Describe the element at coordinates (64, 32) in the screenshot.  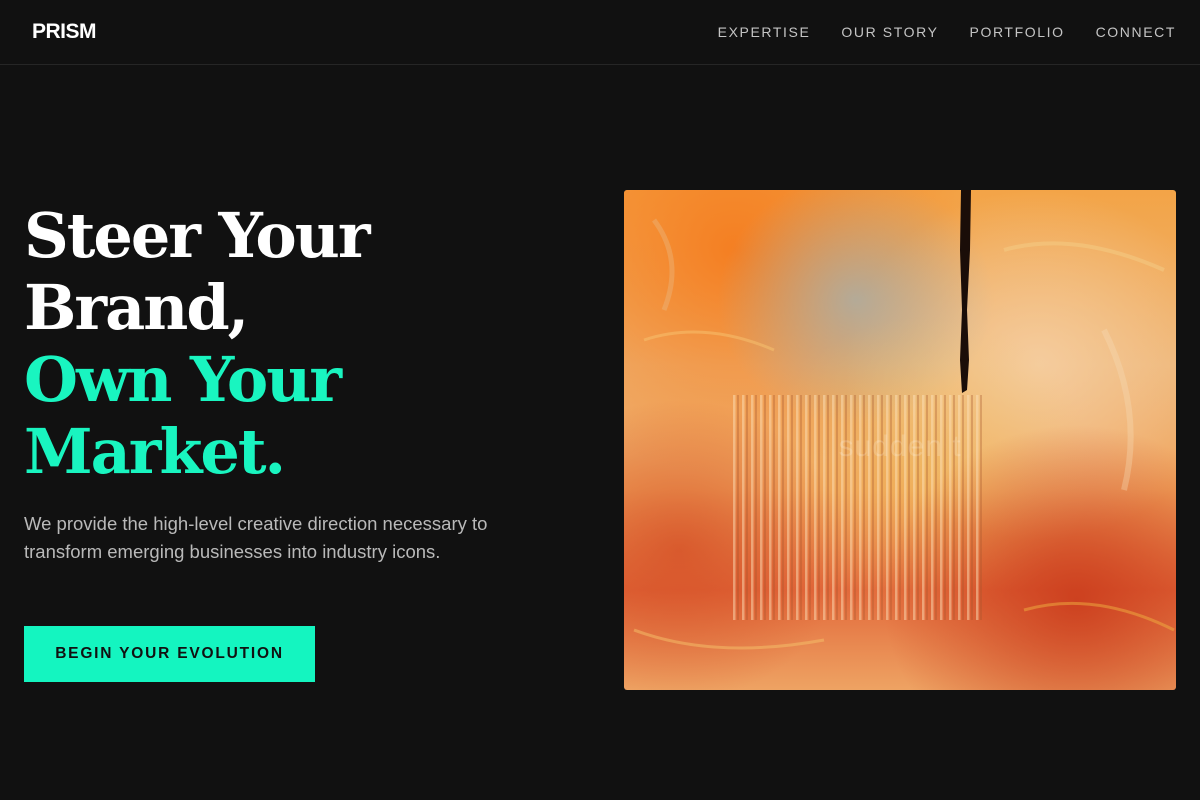
I see `logo: PRISM` at that location.